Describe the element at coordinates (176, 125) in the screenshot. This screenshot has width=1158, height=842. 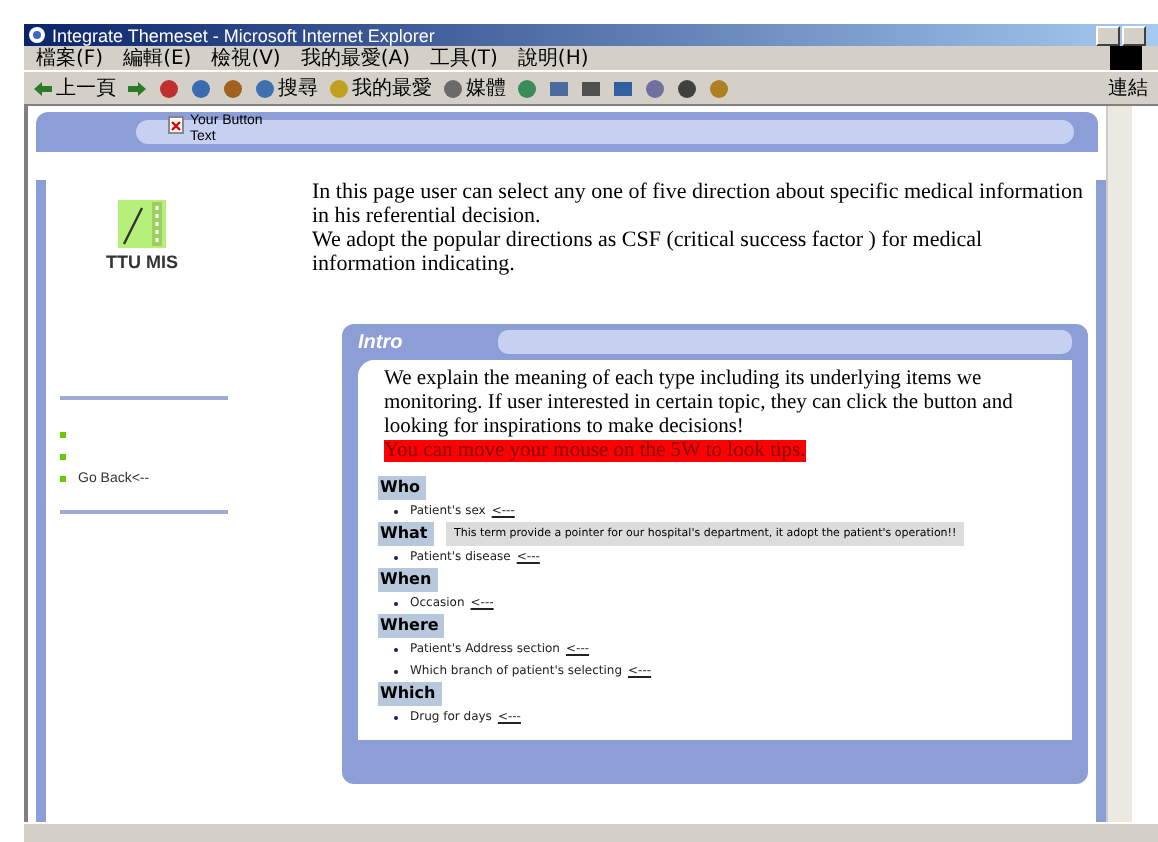
I see `broken-image-icon` at that location.